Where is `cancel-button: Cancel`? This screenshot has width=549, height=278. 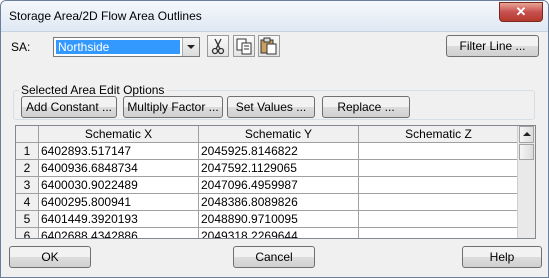
cancel-button: Cancel is located at coordinates (274, 257).